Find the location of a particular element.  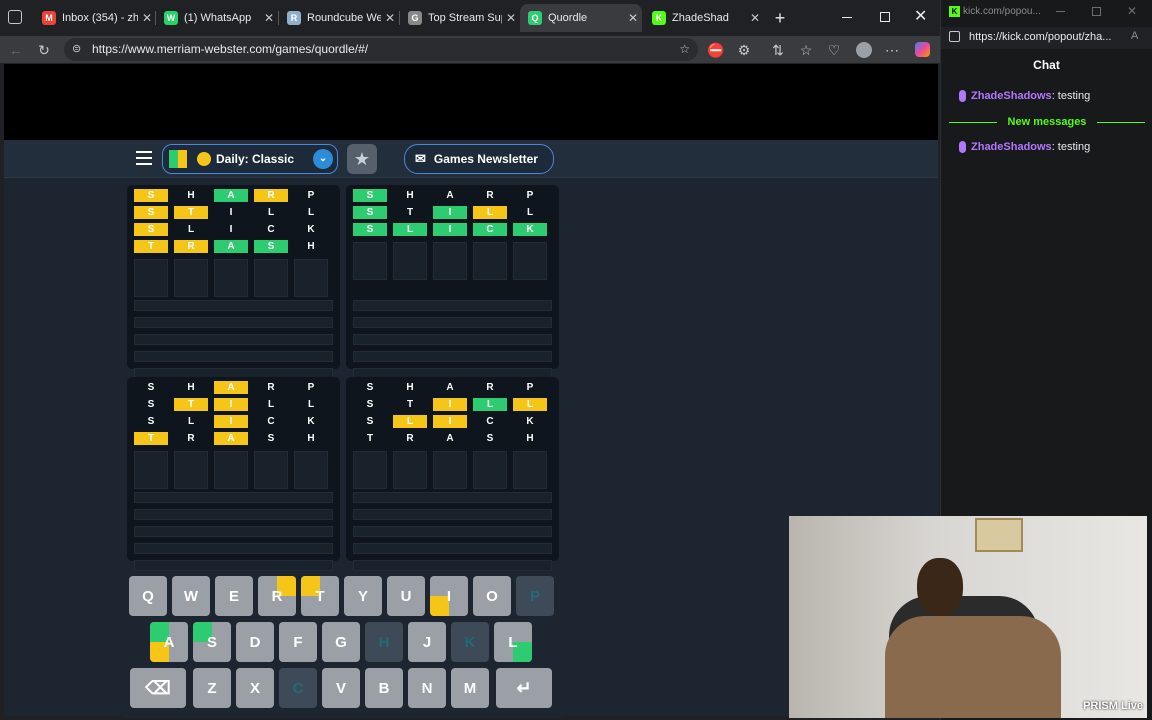

key-z: Z is located at coordinates (212, 688).